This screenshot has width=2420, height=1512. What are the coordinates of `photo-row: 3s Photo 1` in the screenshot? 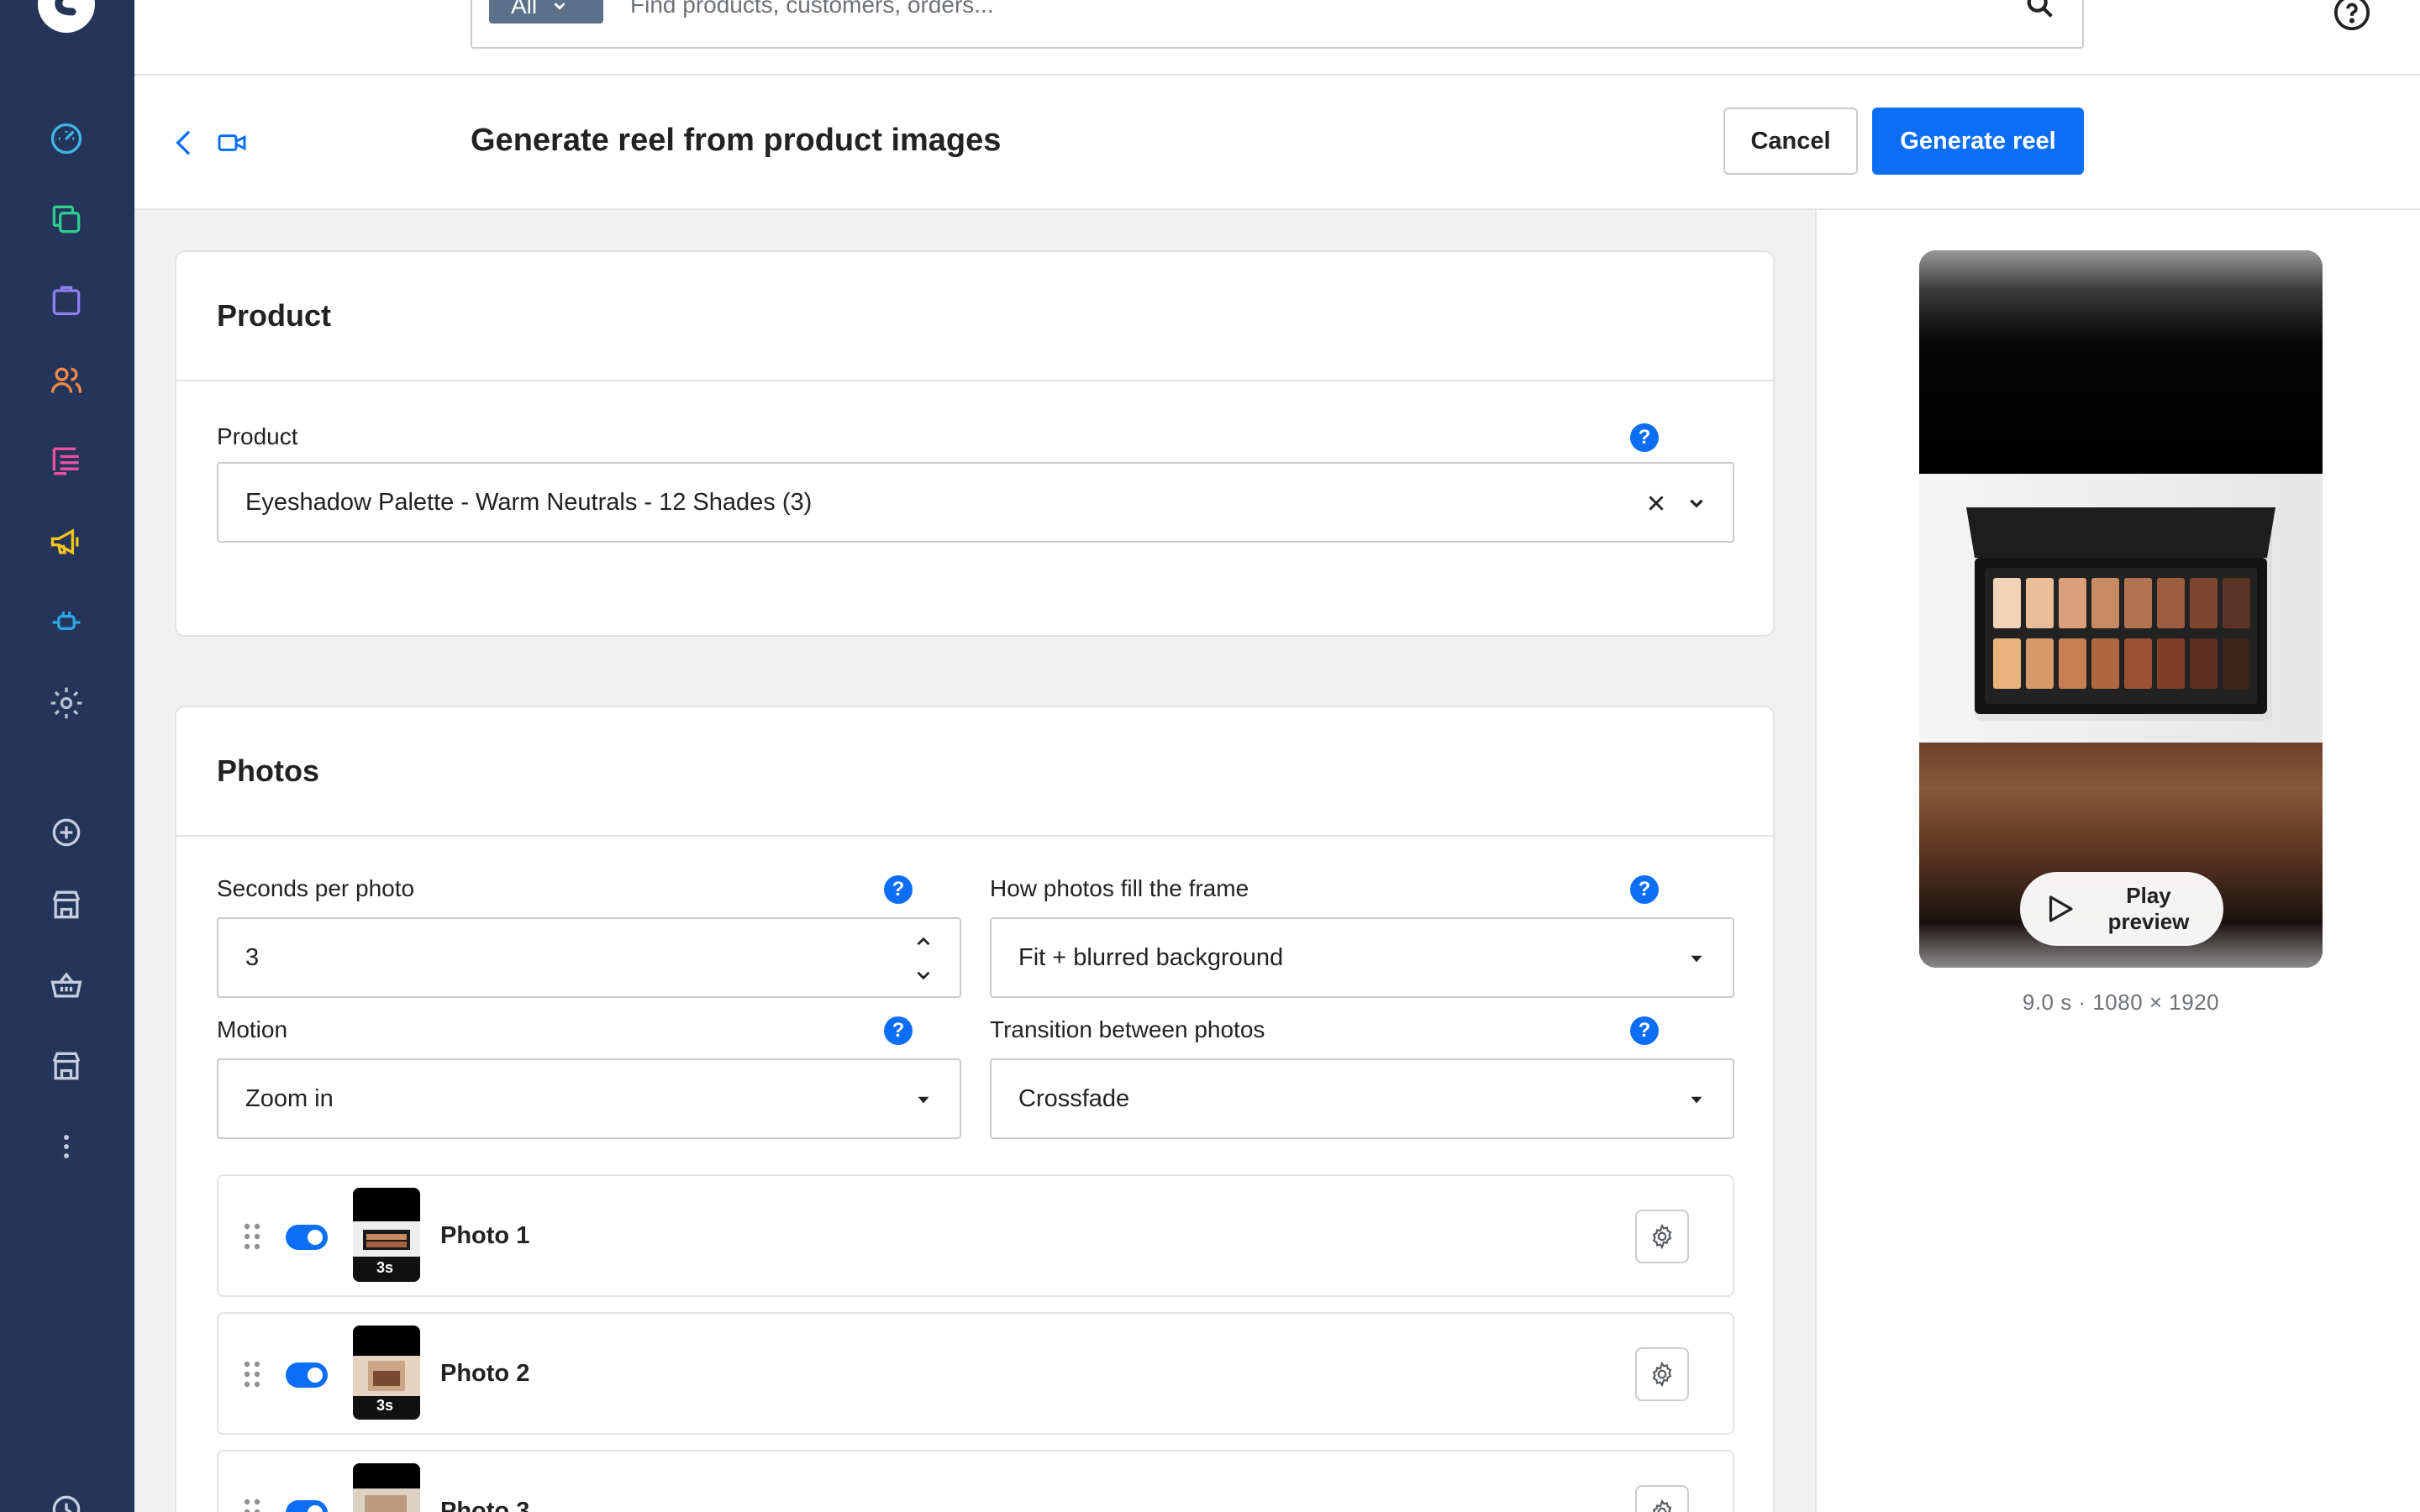 It's located at (975, 1235).